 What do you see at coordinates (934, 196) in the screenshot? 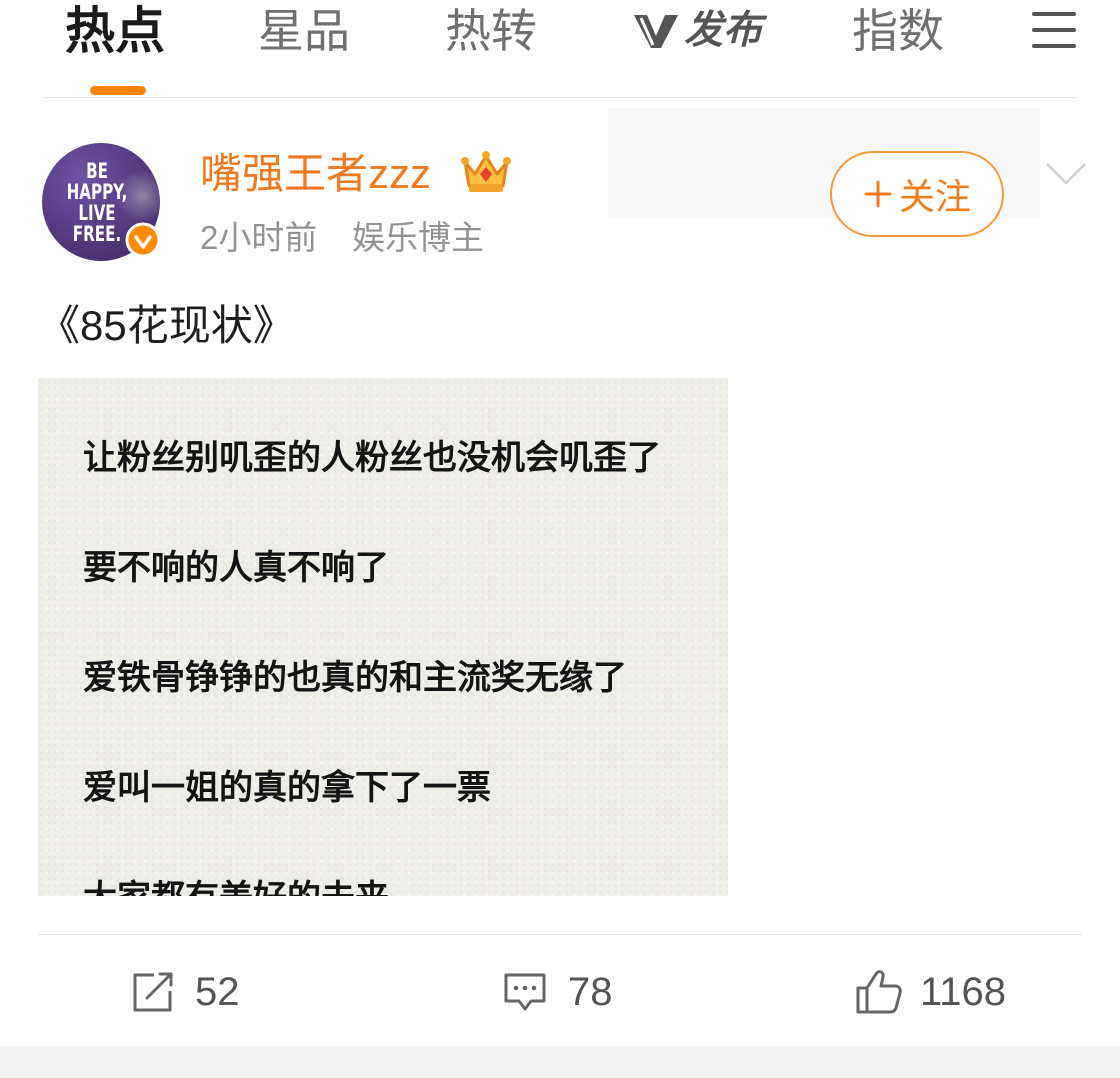
I see `follow-label: 关注` at bounding box center [934, 196].